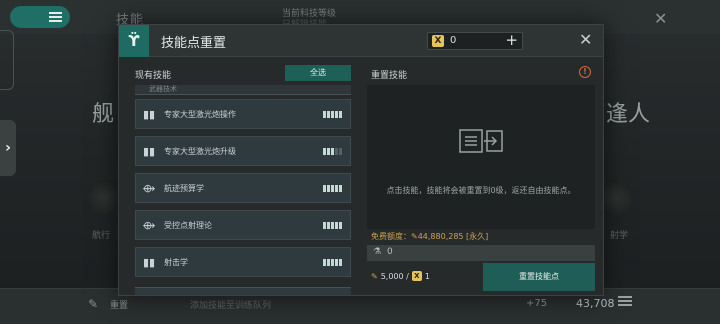 This screenshot has height=324, width=720. I want to click on dialog-title: 技能点重置, so click(194, 43).